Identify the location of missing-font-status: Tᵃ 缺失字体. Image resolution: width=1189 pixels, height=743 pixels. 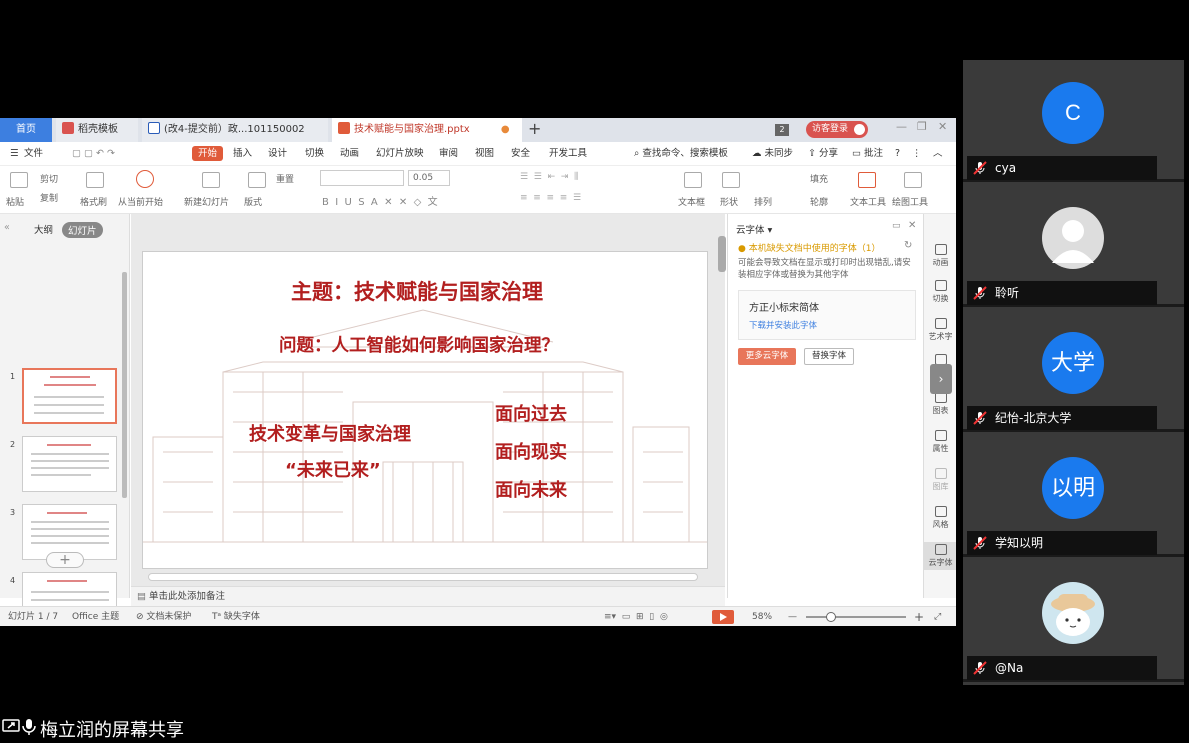
(236, 616).